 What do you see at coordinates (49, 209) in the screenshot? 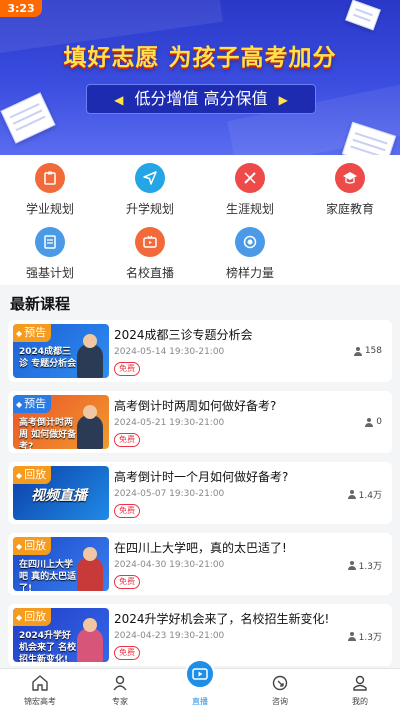
I see `menu-label: 学业规划` at bounding box center [49, 209].